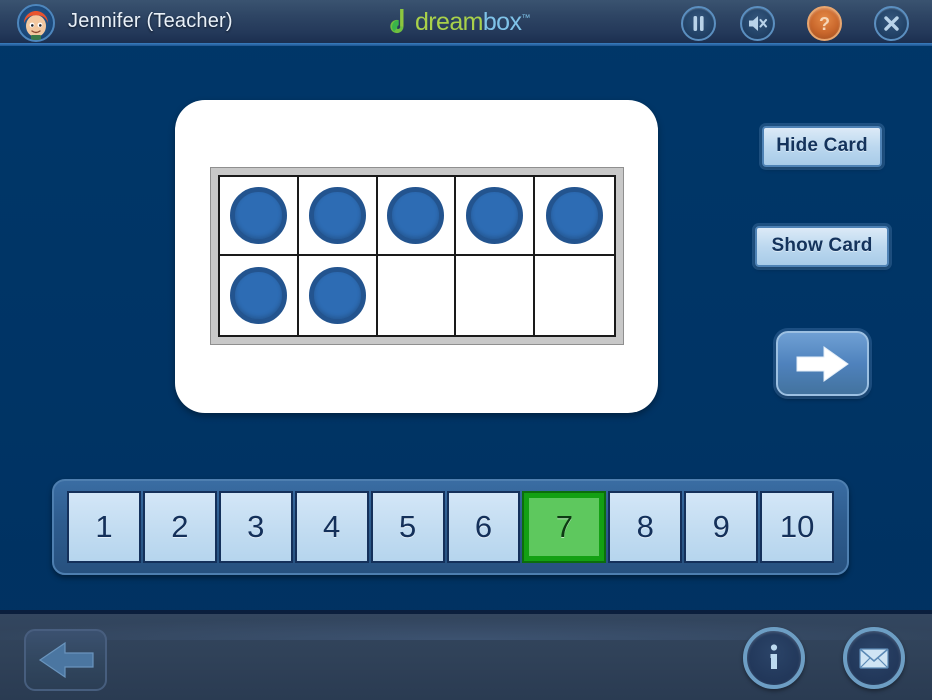 Image resolution: width=932 pixels, height=700 pixels. I want to click on bottom-bar, so click(466, 655).